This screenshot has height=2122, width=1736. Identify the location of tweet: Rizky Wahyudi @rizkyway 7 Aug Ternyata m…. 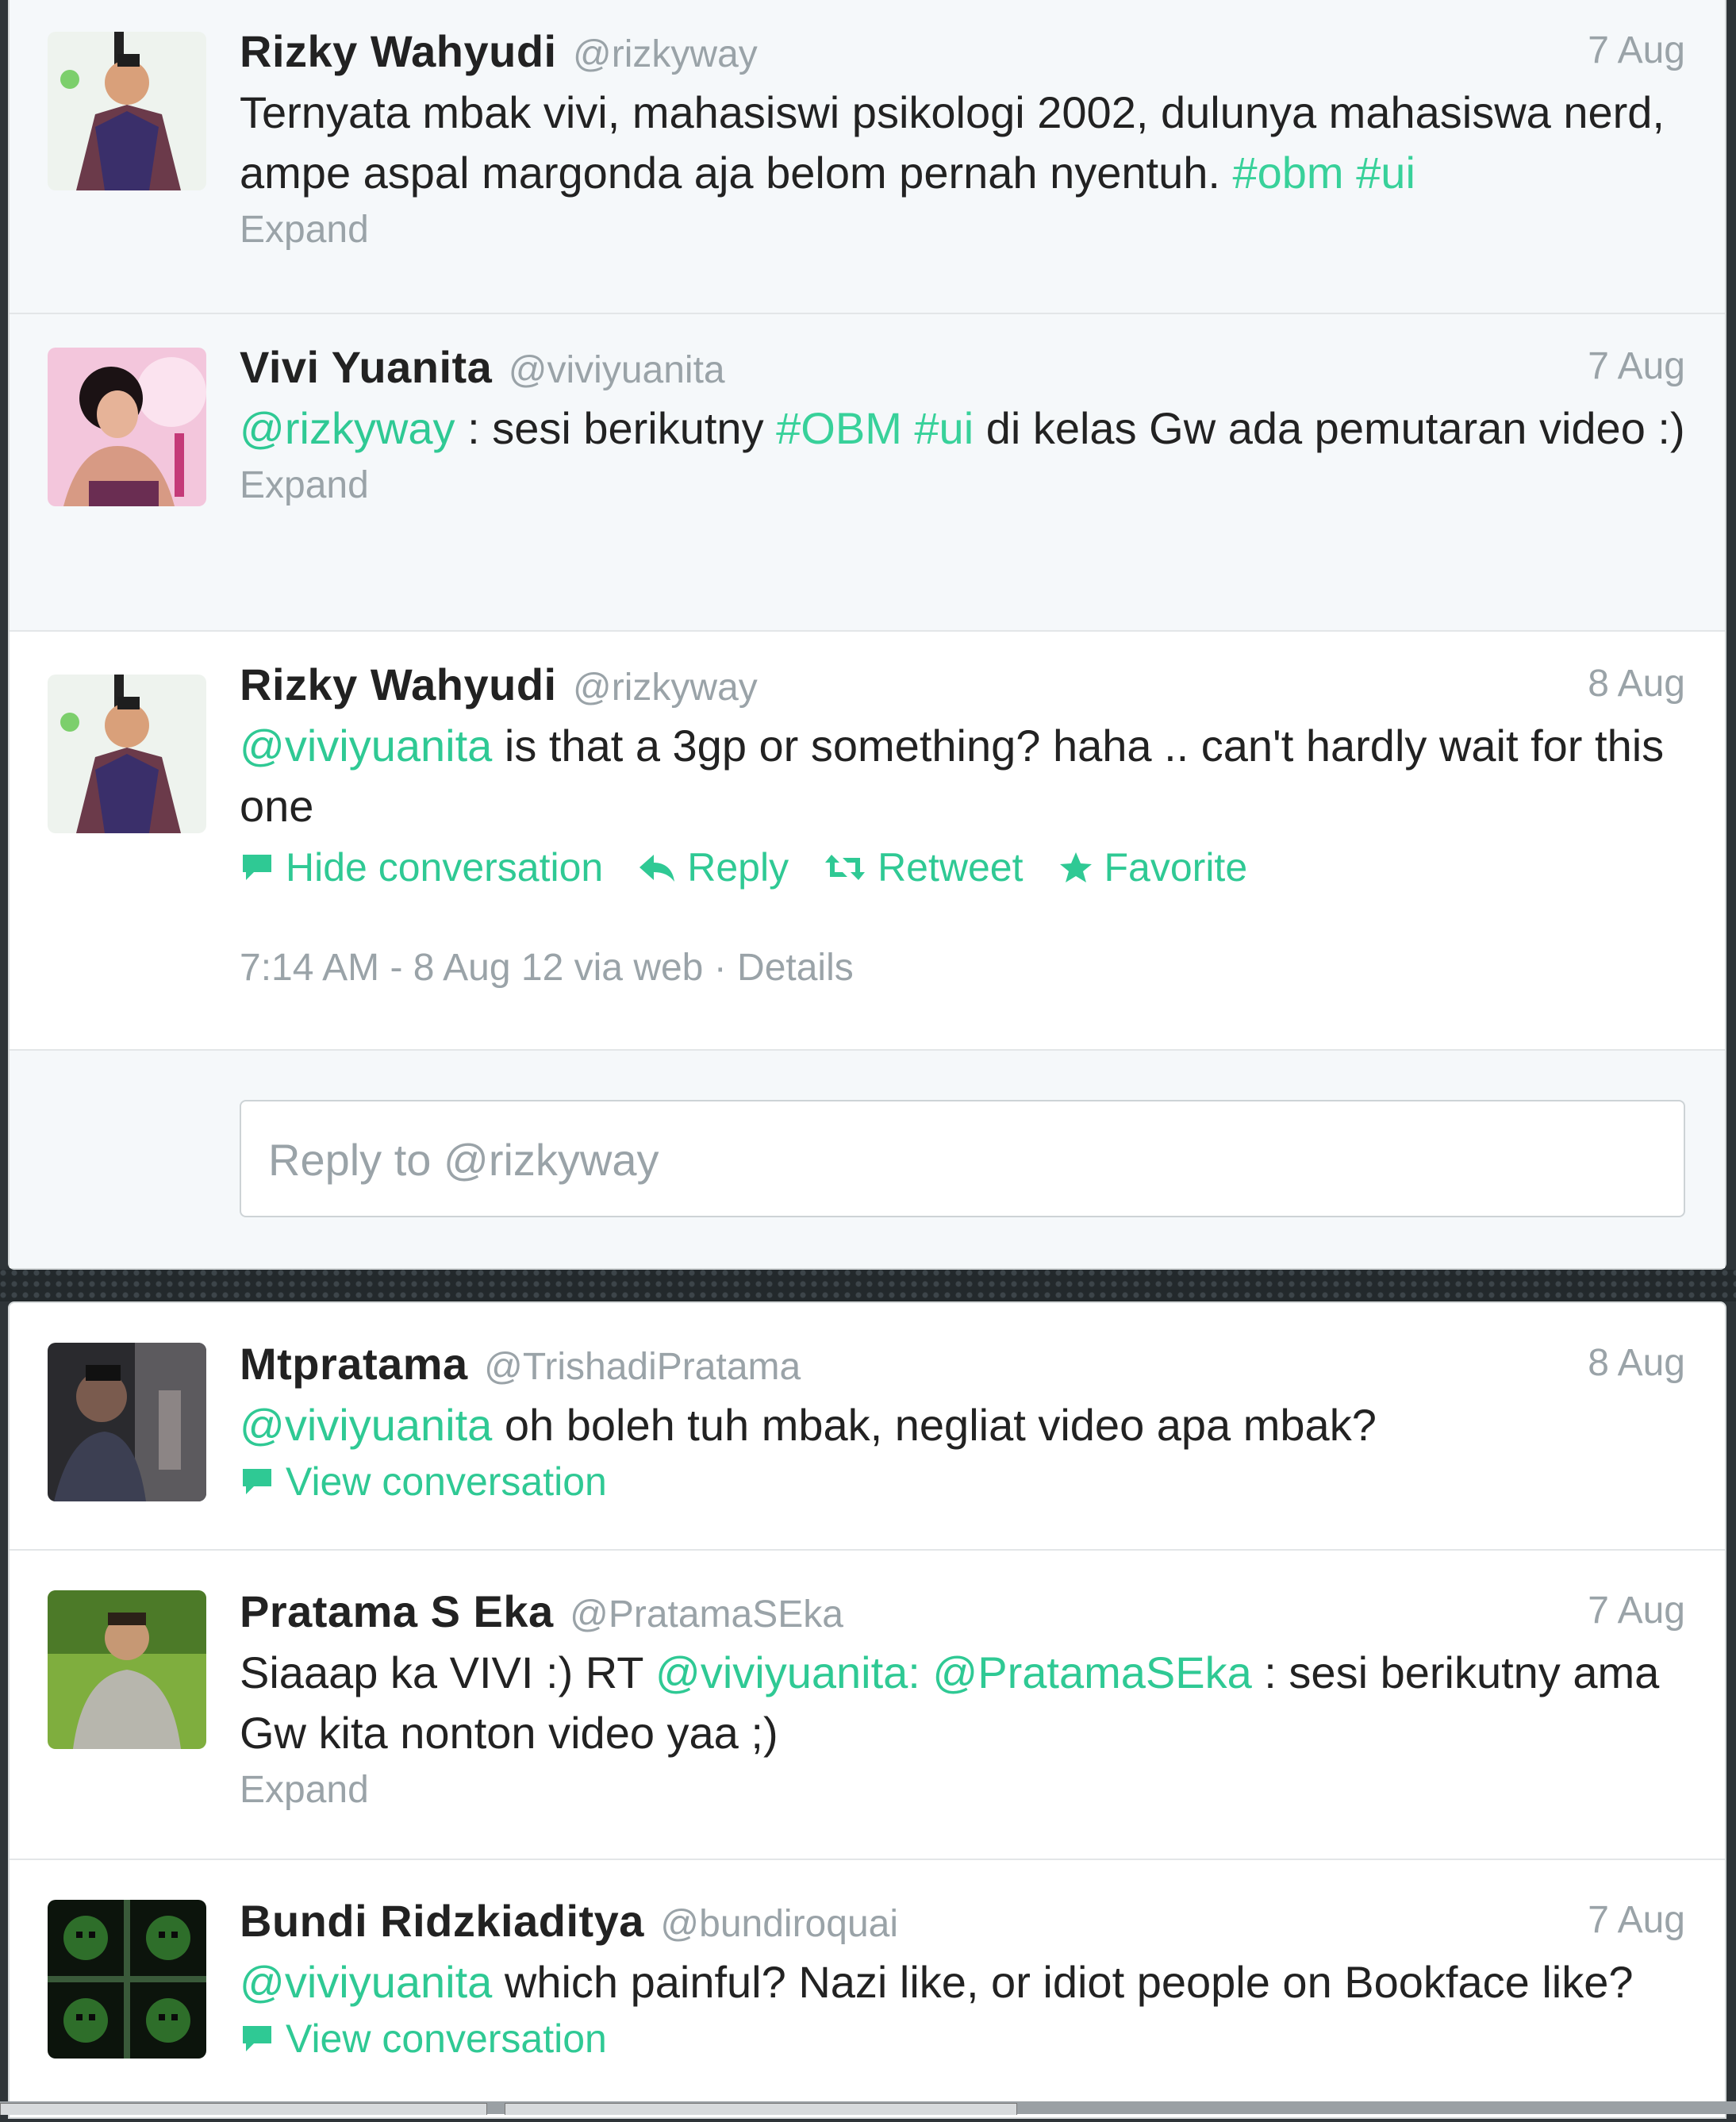
(867, 157).